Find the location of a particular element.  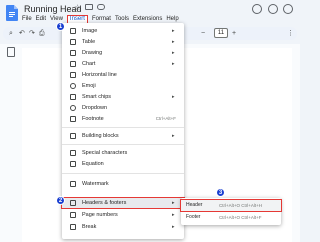

meet-icon is located at coordinates (288, 9).